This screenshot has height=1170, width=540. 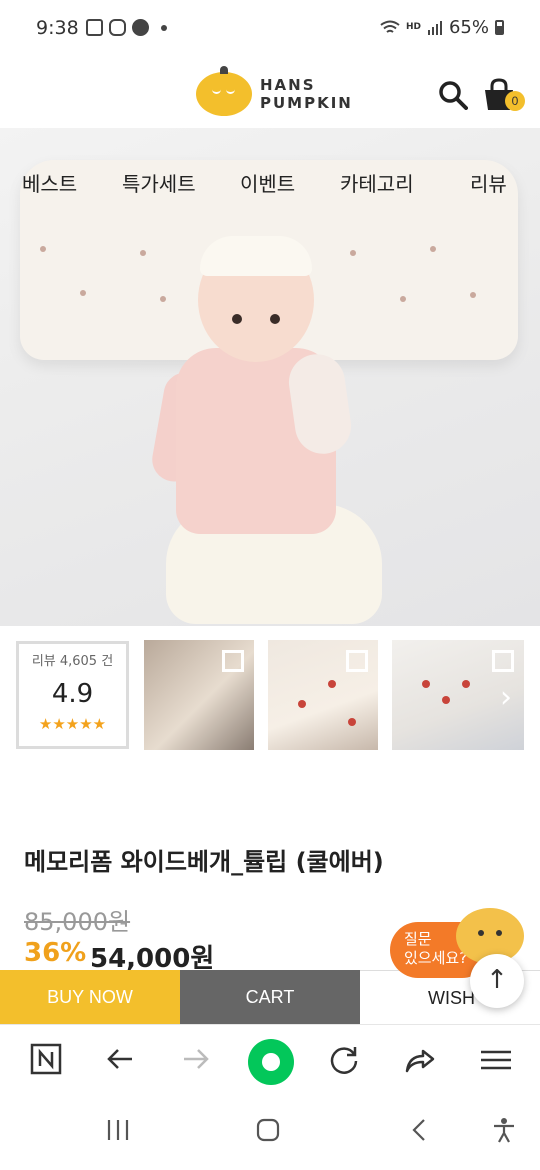 I want to click on review-score: 4.9, so click(x=72, y=694).